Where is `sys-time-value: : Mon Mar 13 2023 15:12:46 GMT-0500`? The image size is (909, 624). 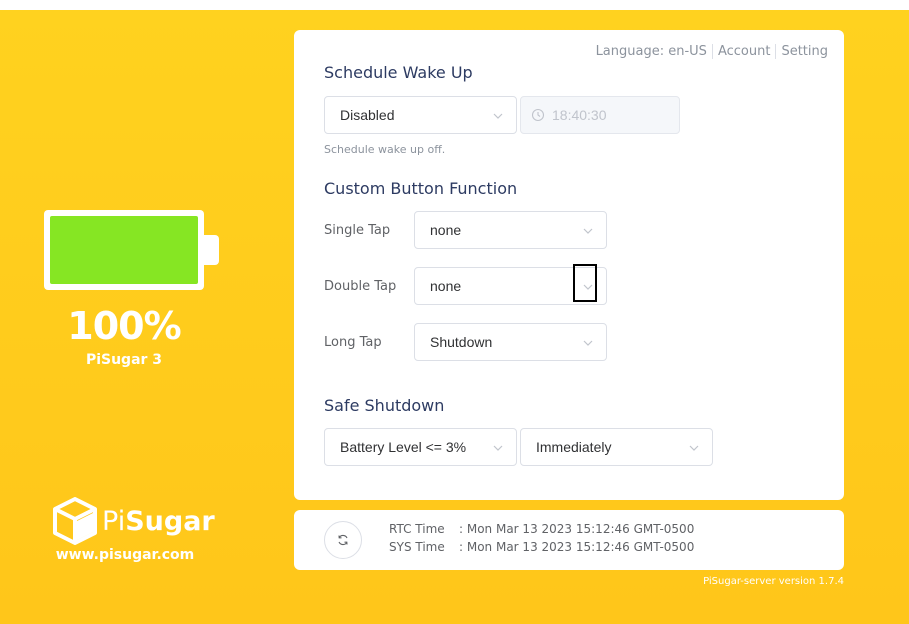
sys-time-value: : Mon Mar 13 2023 15:12:46 GMT-0500 is located at coordinates (577, 547).